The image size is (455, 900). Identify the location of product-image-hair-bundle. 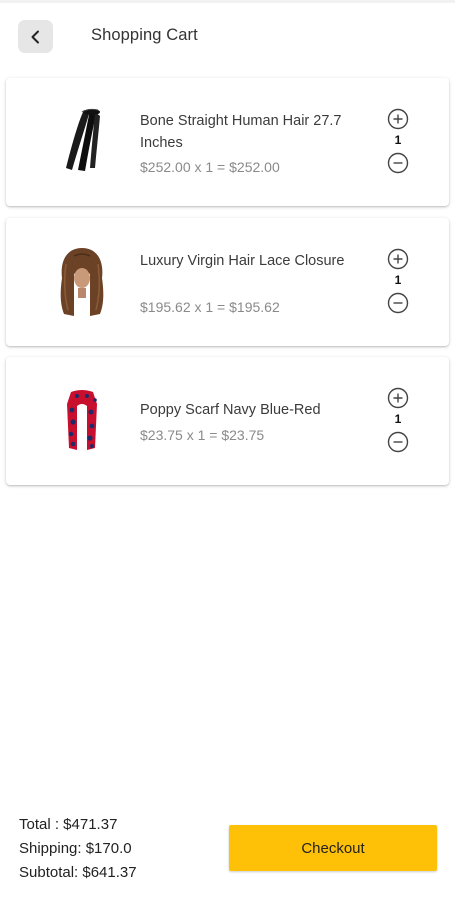
(82, 142).